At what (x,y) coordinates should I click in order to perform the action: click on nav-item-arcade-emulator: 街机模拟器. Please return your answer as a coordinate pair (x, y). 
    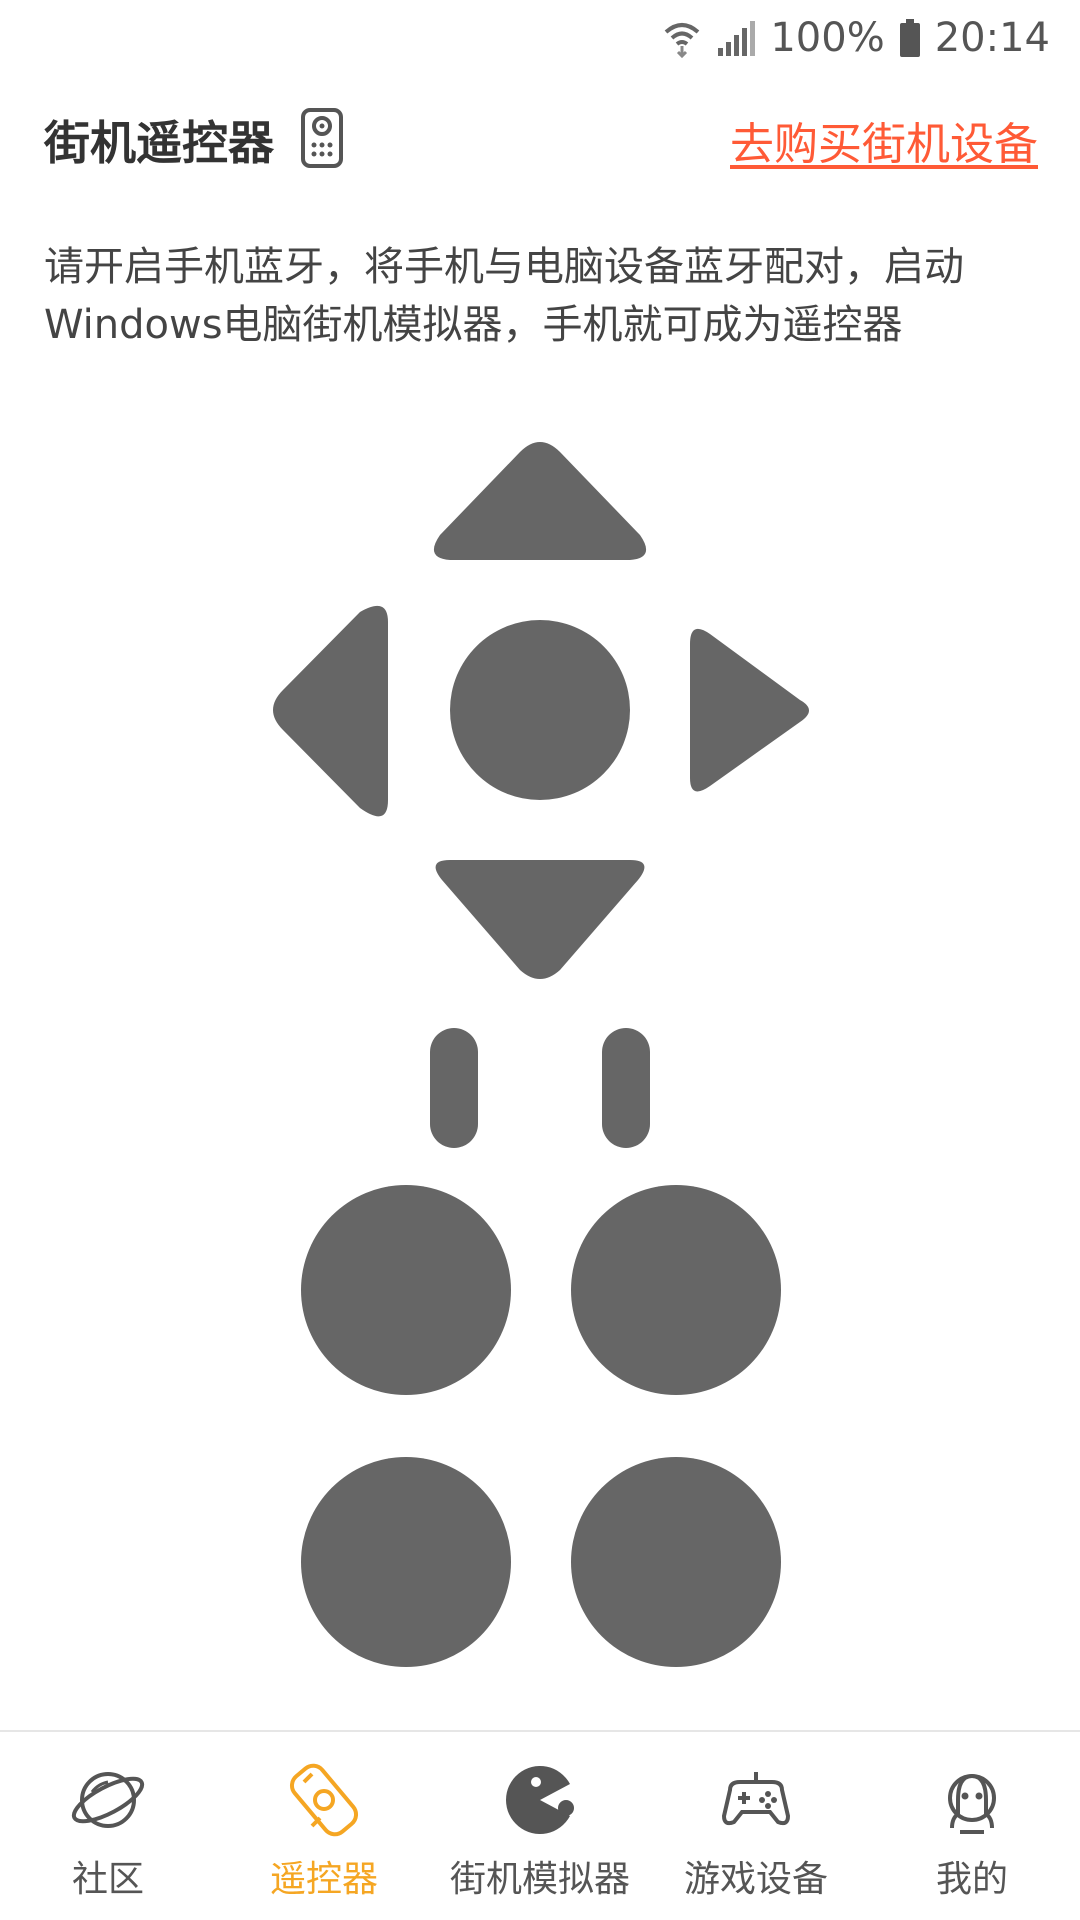
    Looking at the image, I should click on (540, 1830).